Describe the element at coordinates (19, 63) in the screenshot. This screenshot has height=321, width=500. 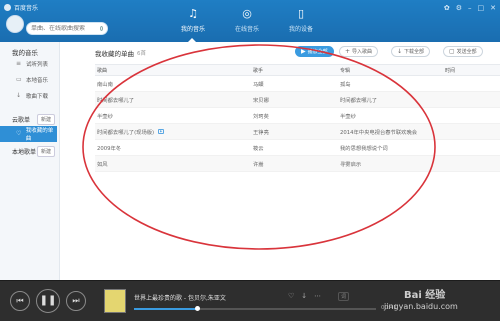
I see `playlist-icon: ≡` at that location.